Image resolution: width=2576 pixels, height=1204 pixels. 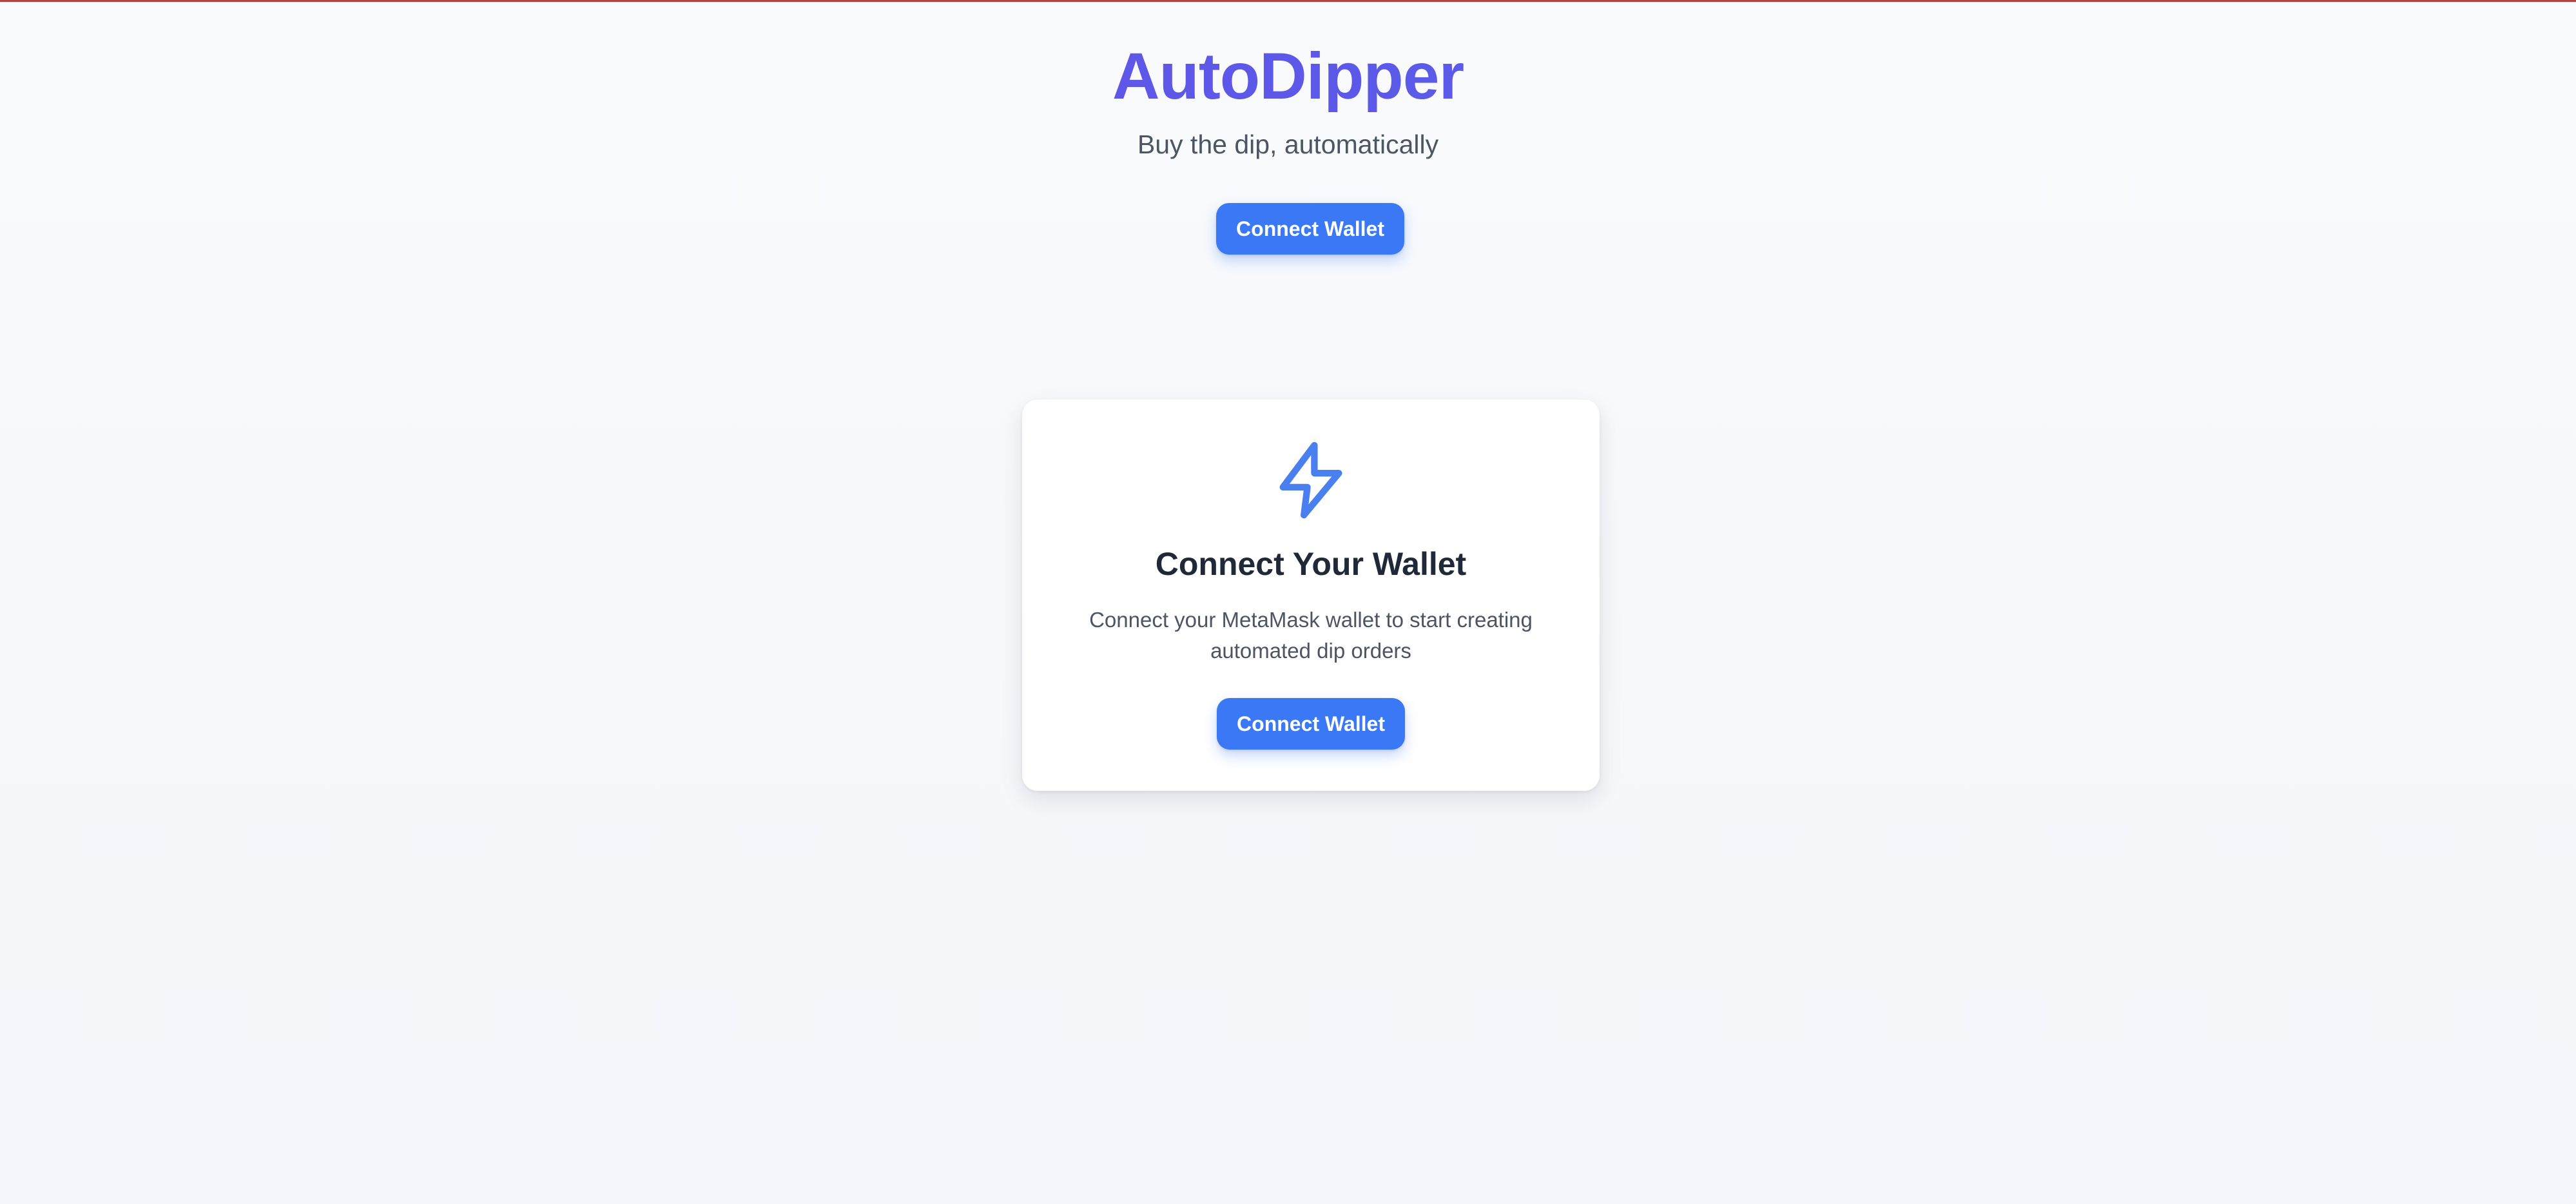 What do you see at coordinates (1288, 76) in the screenshot?
I see `app-title: AutoDipper` at bounding box center [1288, 76].